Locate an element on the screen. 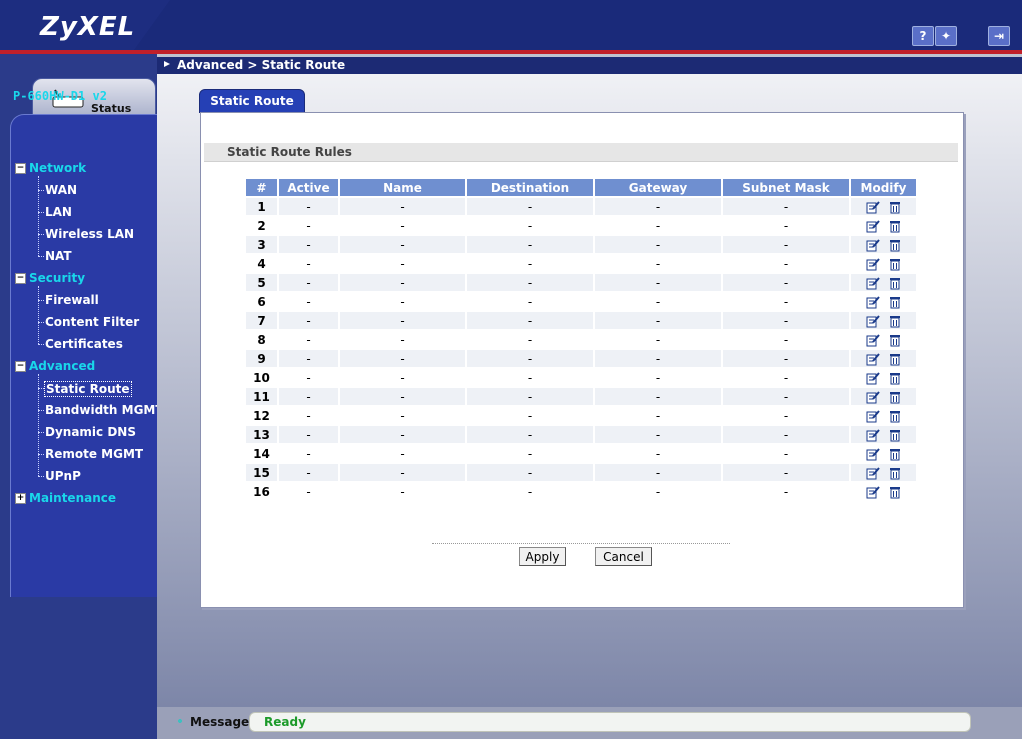 The height and width of the screenshot is (739, 1022). menu-item-wireless-lan: Wireless LAN is located at coordinates (89, 234).